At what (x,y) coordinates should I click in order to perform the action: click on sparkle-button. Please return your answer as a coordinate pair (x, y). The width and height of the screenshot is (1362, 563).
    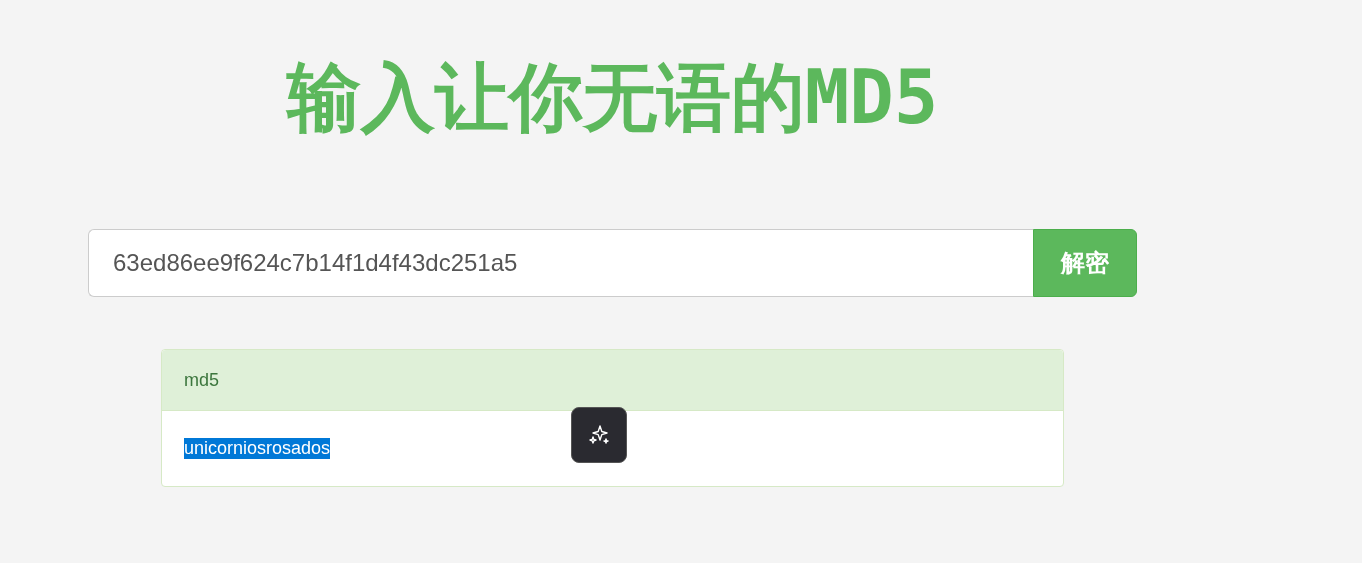
    Looking at the image, I should click on (599, 435).